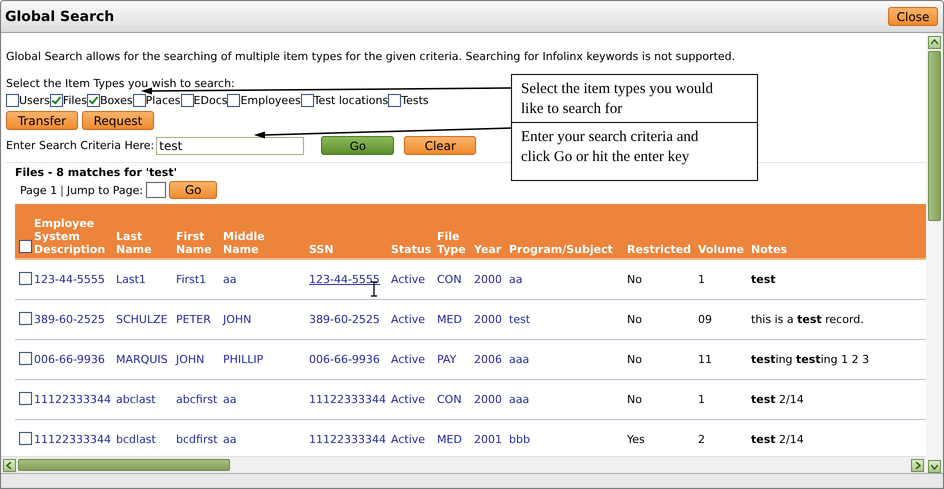 This screenshot has width=944, height=489. I want to click on table-link: PHILLIP, so click(243, 359).